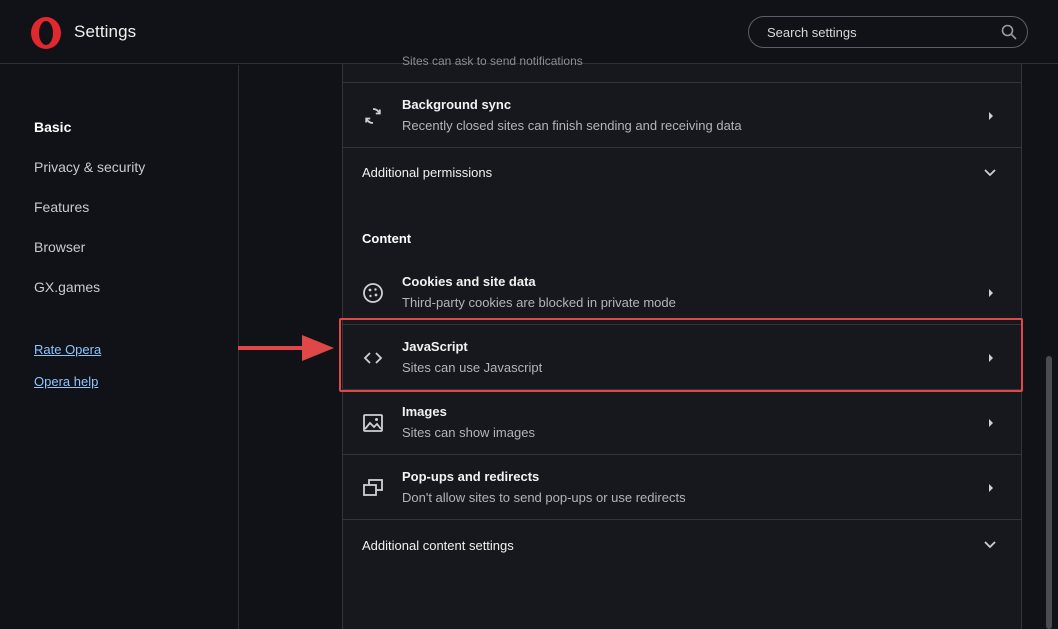 Image resolution: width=1058 pixels, height=629 pixels. Describe the element at coordinates (682, 173) in the screenshot. I see `additional-permissions-toggle: Additional permissions` at that location.